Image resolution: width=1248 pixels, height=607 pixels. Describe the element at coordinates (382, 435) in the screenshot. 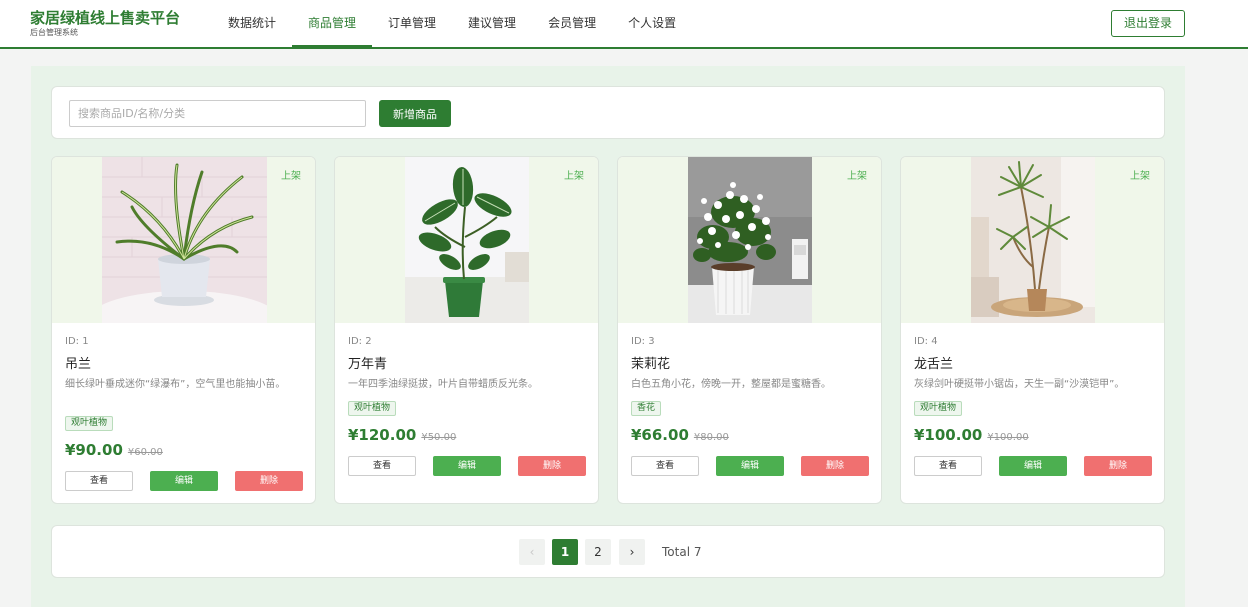

I see `current-price: ¥120.00` at that location.